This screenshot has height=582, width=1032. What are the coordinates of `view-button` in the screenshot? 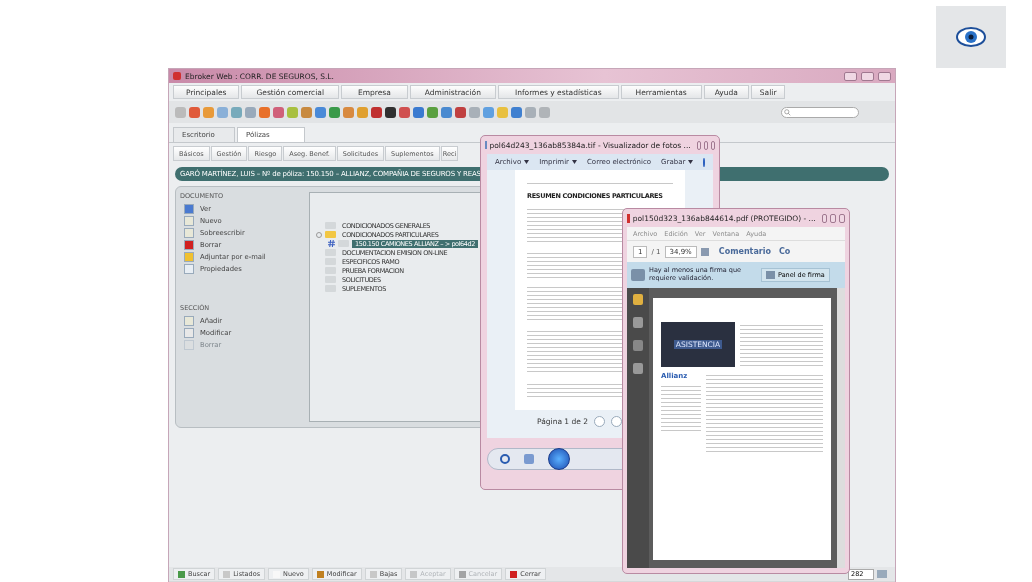 It's located at (971, 37).